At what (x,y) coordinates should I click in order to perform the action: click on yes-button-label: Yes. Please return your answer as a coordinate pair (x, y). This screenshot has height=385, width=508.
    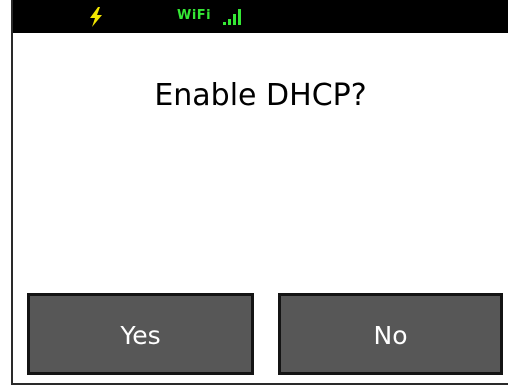
    Looking at the image, I should click on (140, 335).